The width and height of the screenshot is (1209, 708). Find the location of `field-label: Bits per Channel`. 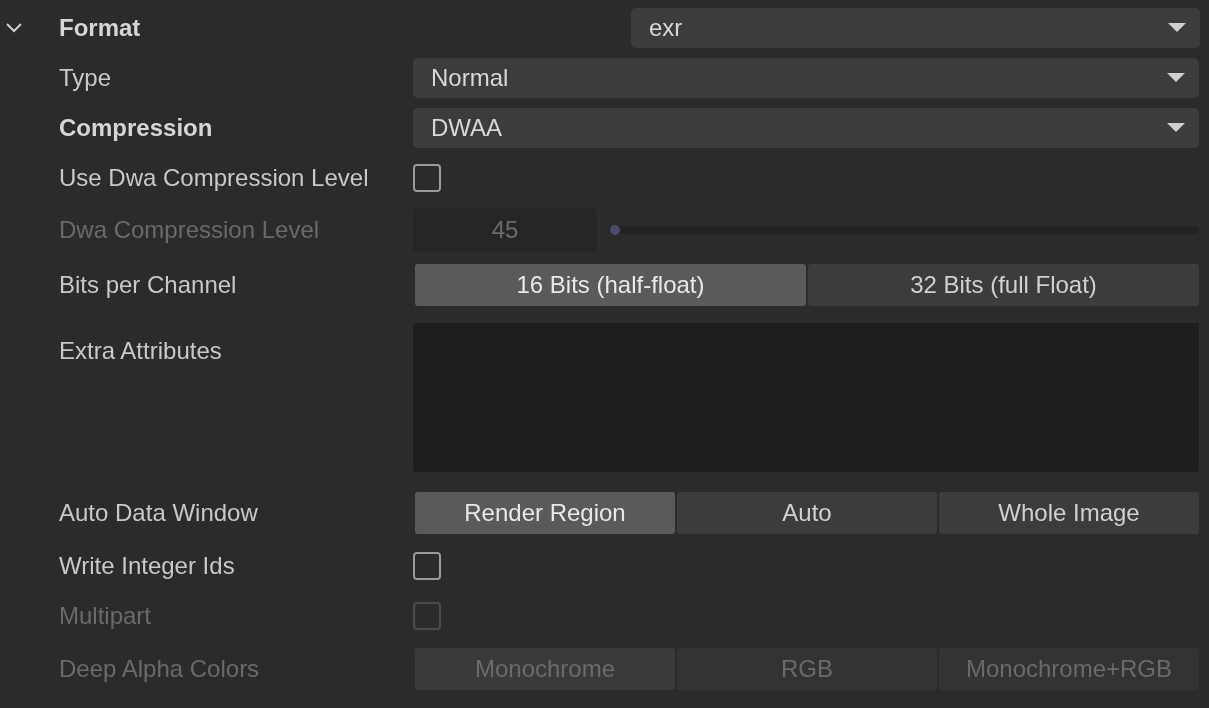

field-label: Bits per Channel is located at coordinates (148, 285).